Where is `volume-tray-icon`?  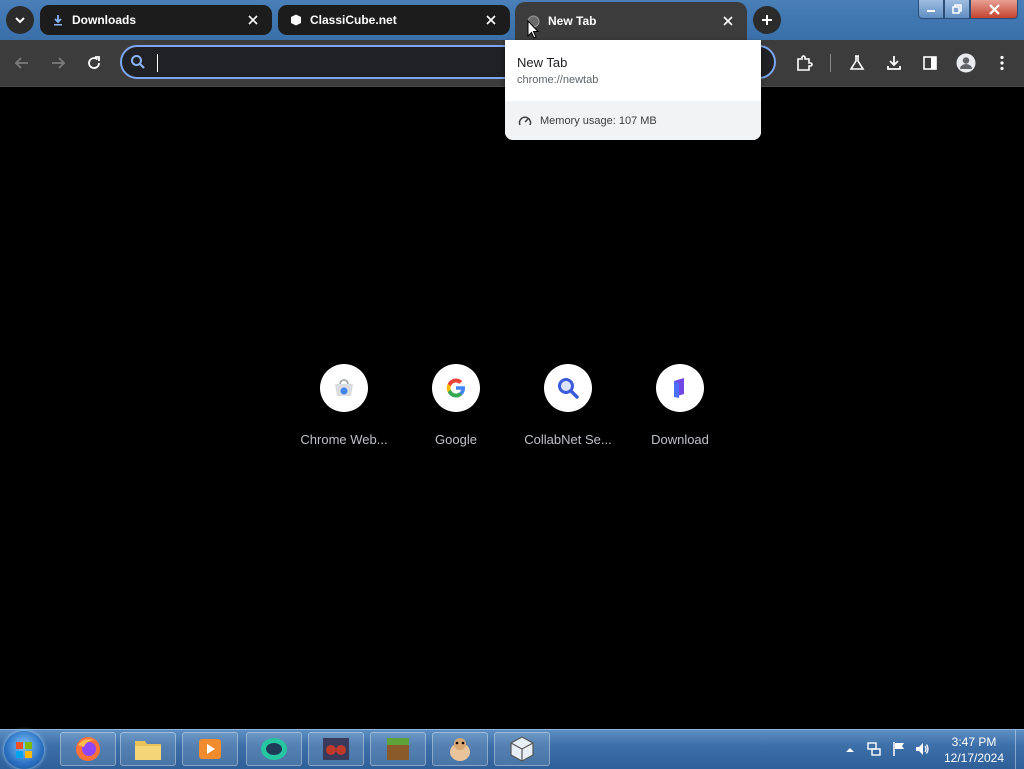
volume-tray-icon is located at coordinates (922, 751).